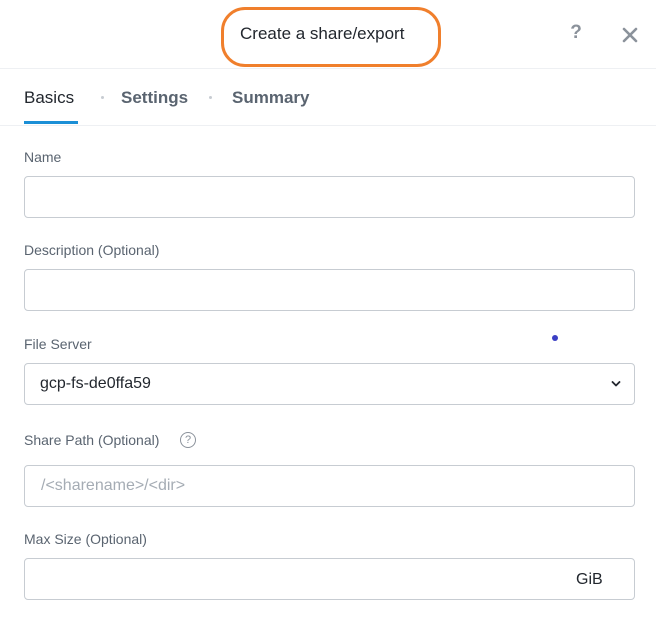 The width and height of the screenshot is (656, 620). I want to click on tab-bar: Basics Settings Summary, so click(328, 97).